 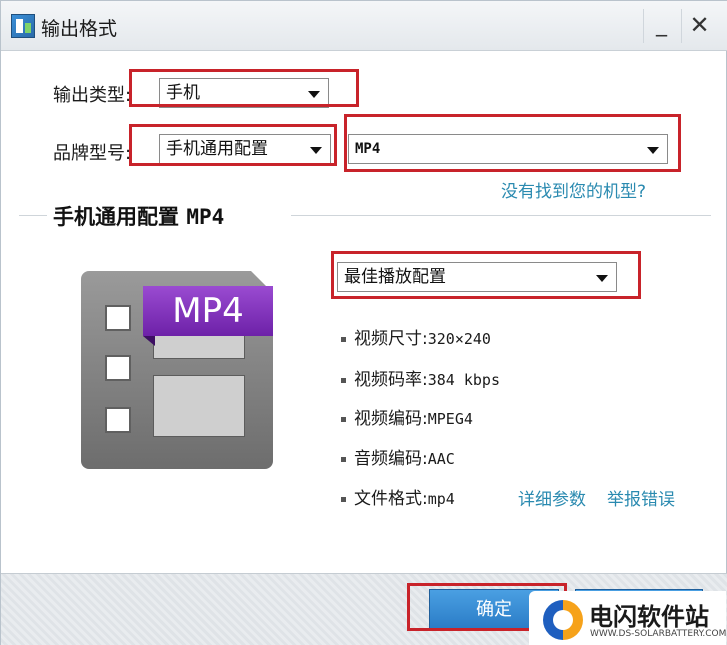 I want to click on spec-audio-codec: 音频编码:AAC, so click(x=398, y=456).